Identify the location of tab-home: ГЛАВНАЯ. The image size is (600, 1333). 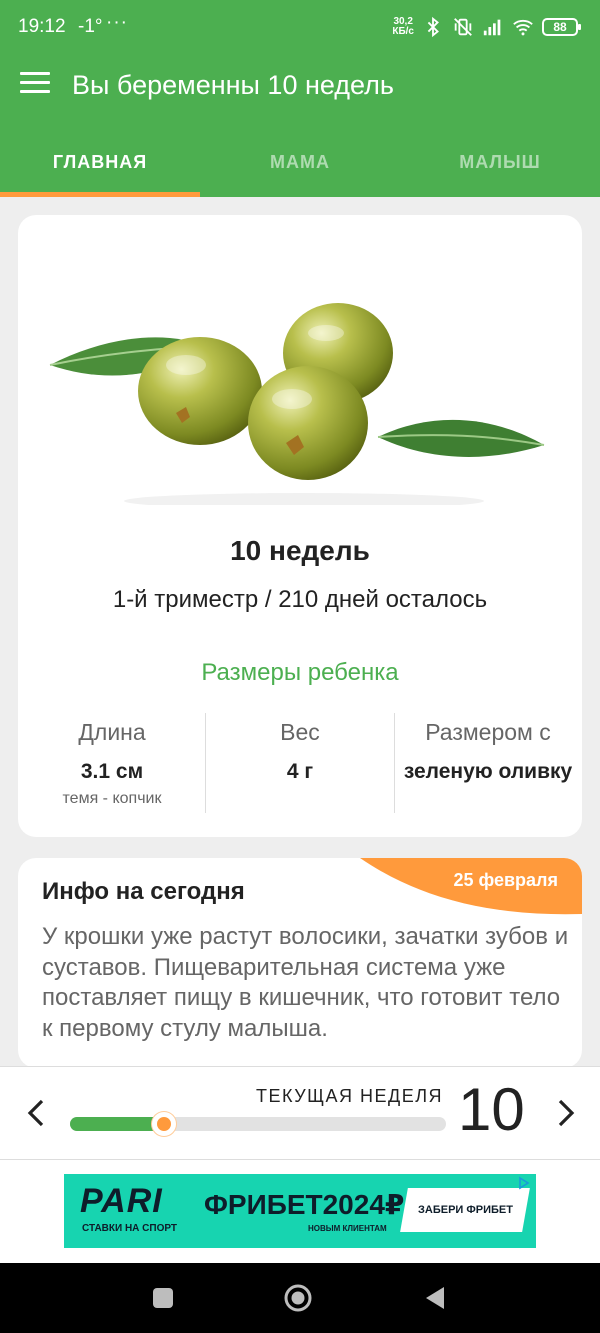
(100, 163).